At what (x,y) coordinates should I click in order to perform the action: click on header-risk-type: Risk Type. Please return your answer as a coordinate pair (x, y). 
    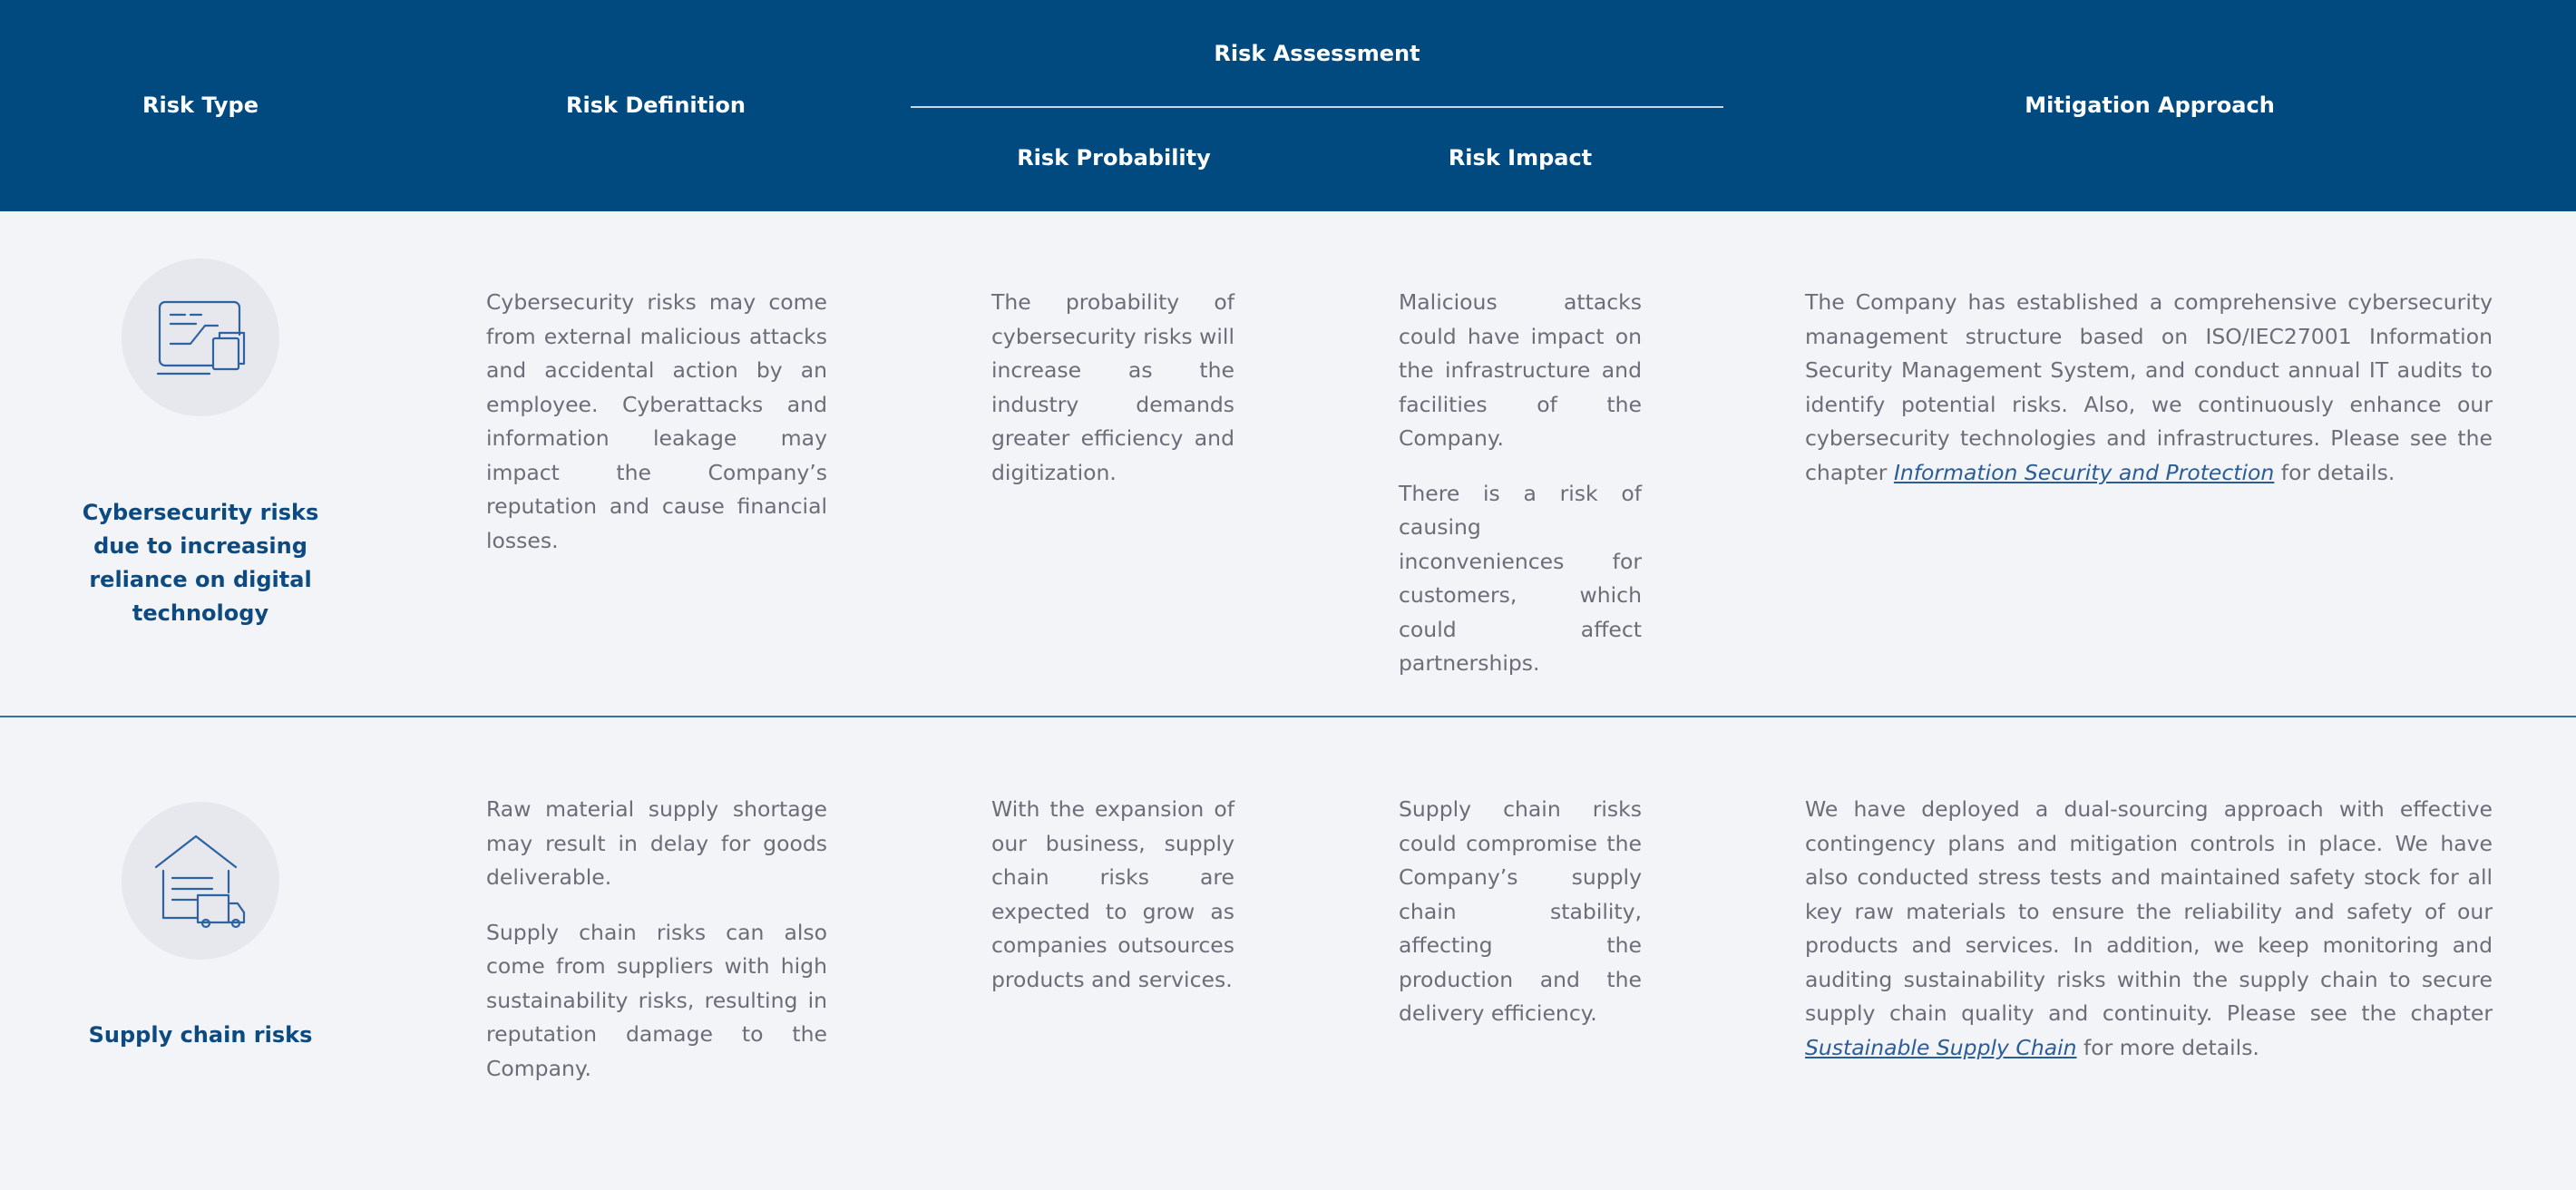
    Looking at the image, I should click on (200, 106).